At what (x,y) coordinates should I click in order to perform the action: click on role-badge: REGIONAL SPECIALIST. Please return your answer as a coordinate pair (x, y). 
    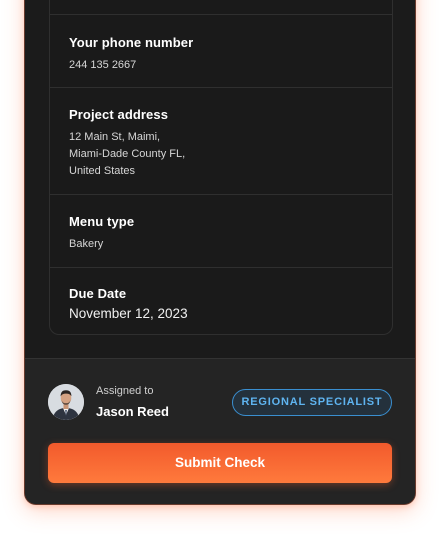
    Looking at the image, I should click on (312, 402).